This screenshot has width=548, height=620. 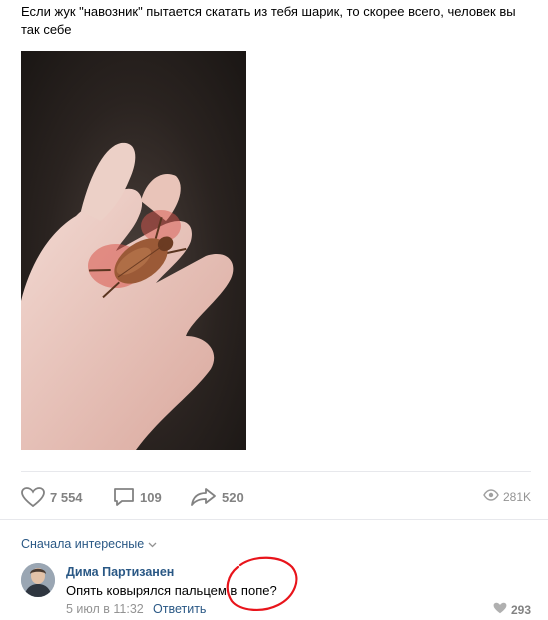 I want to click on reply-button: Ответить, so click(x=179, y=609).